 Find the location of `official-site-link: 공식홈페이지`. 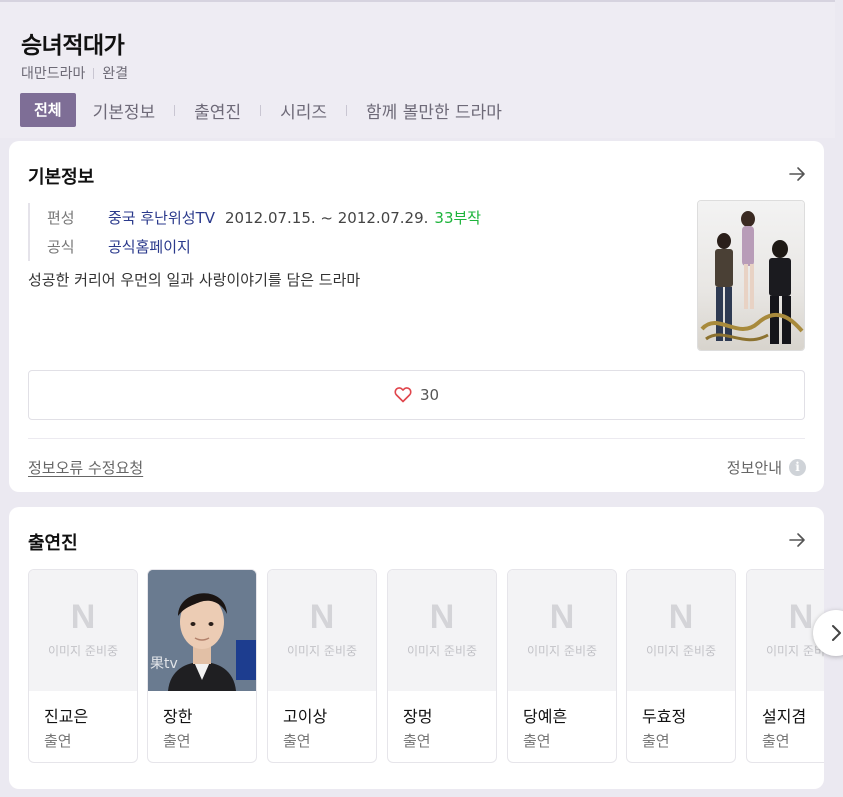

official-site-link: 공식홈페이지 is located at coordinates (149, 246).